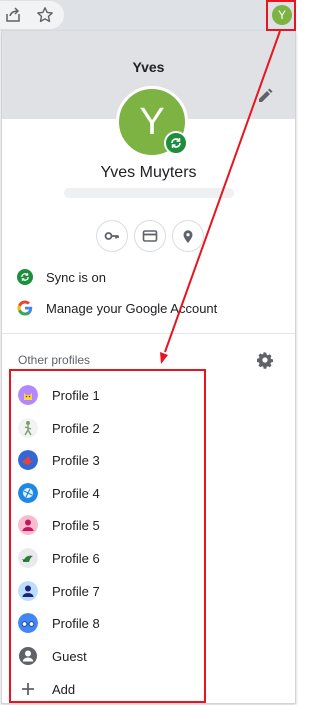 The height and width of the screenshot is (705, 320). Describe the element at coordinates (28, 656) in the screenshot. I see `guest-icon` at that location.